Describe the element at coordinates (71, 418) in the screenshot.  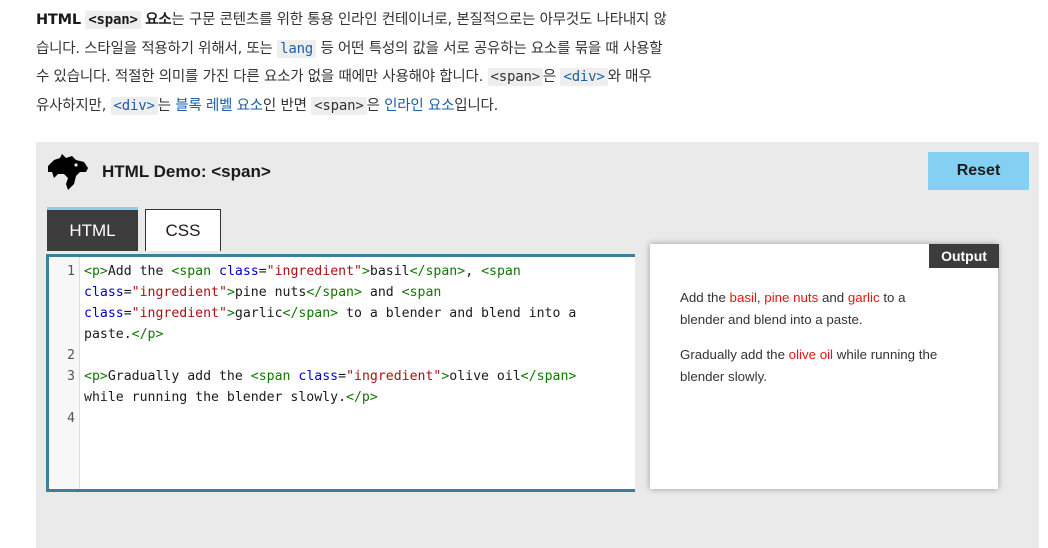
I see `line-number: 4` at that location.